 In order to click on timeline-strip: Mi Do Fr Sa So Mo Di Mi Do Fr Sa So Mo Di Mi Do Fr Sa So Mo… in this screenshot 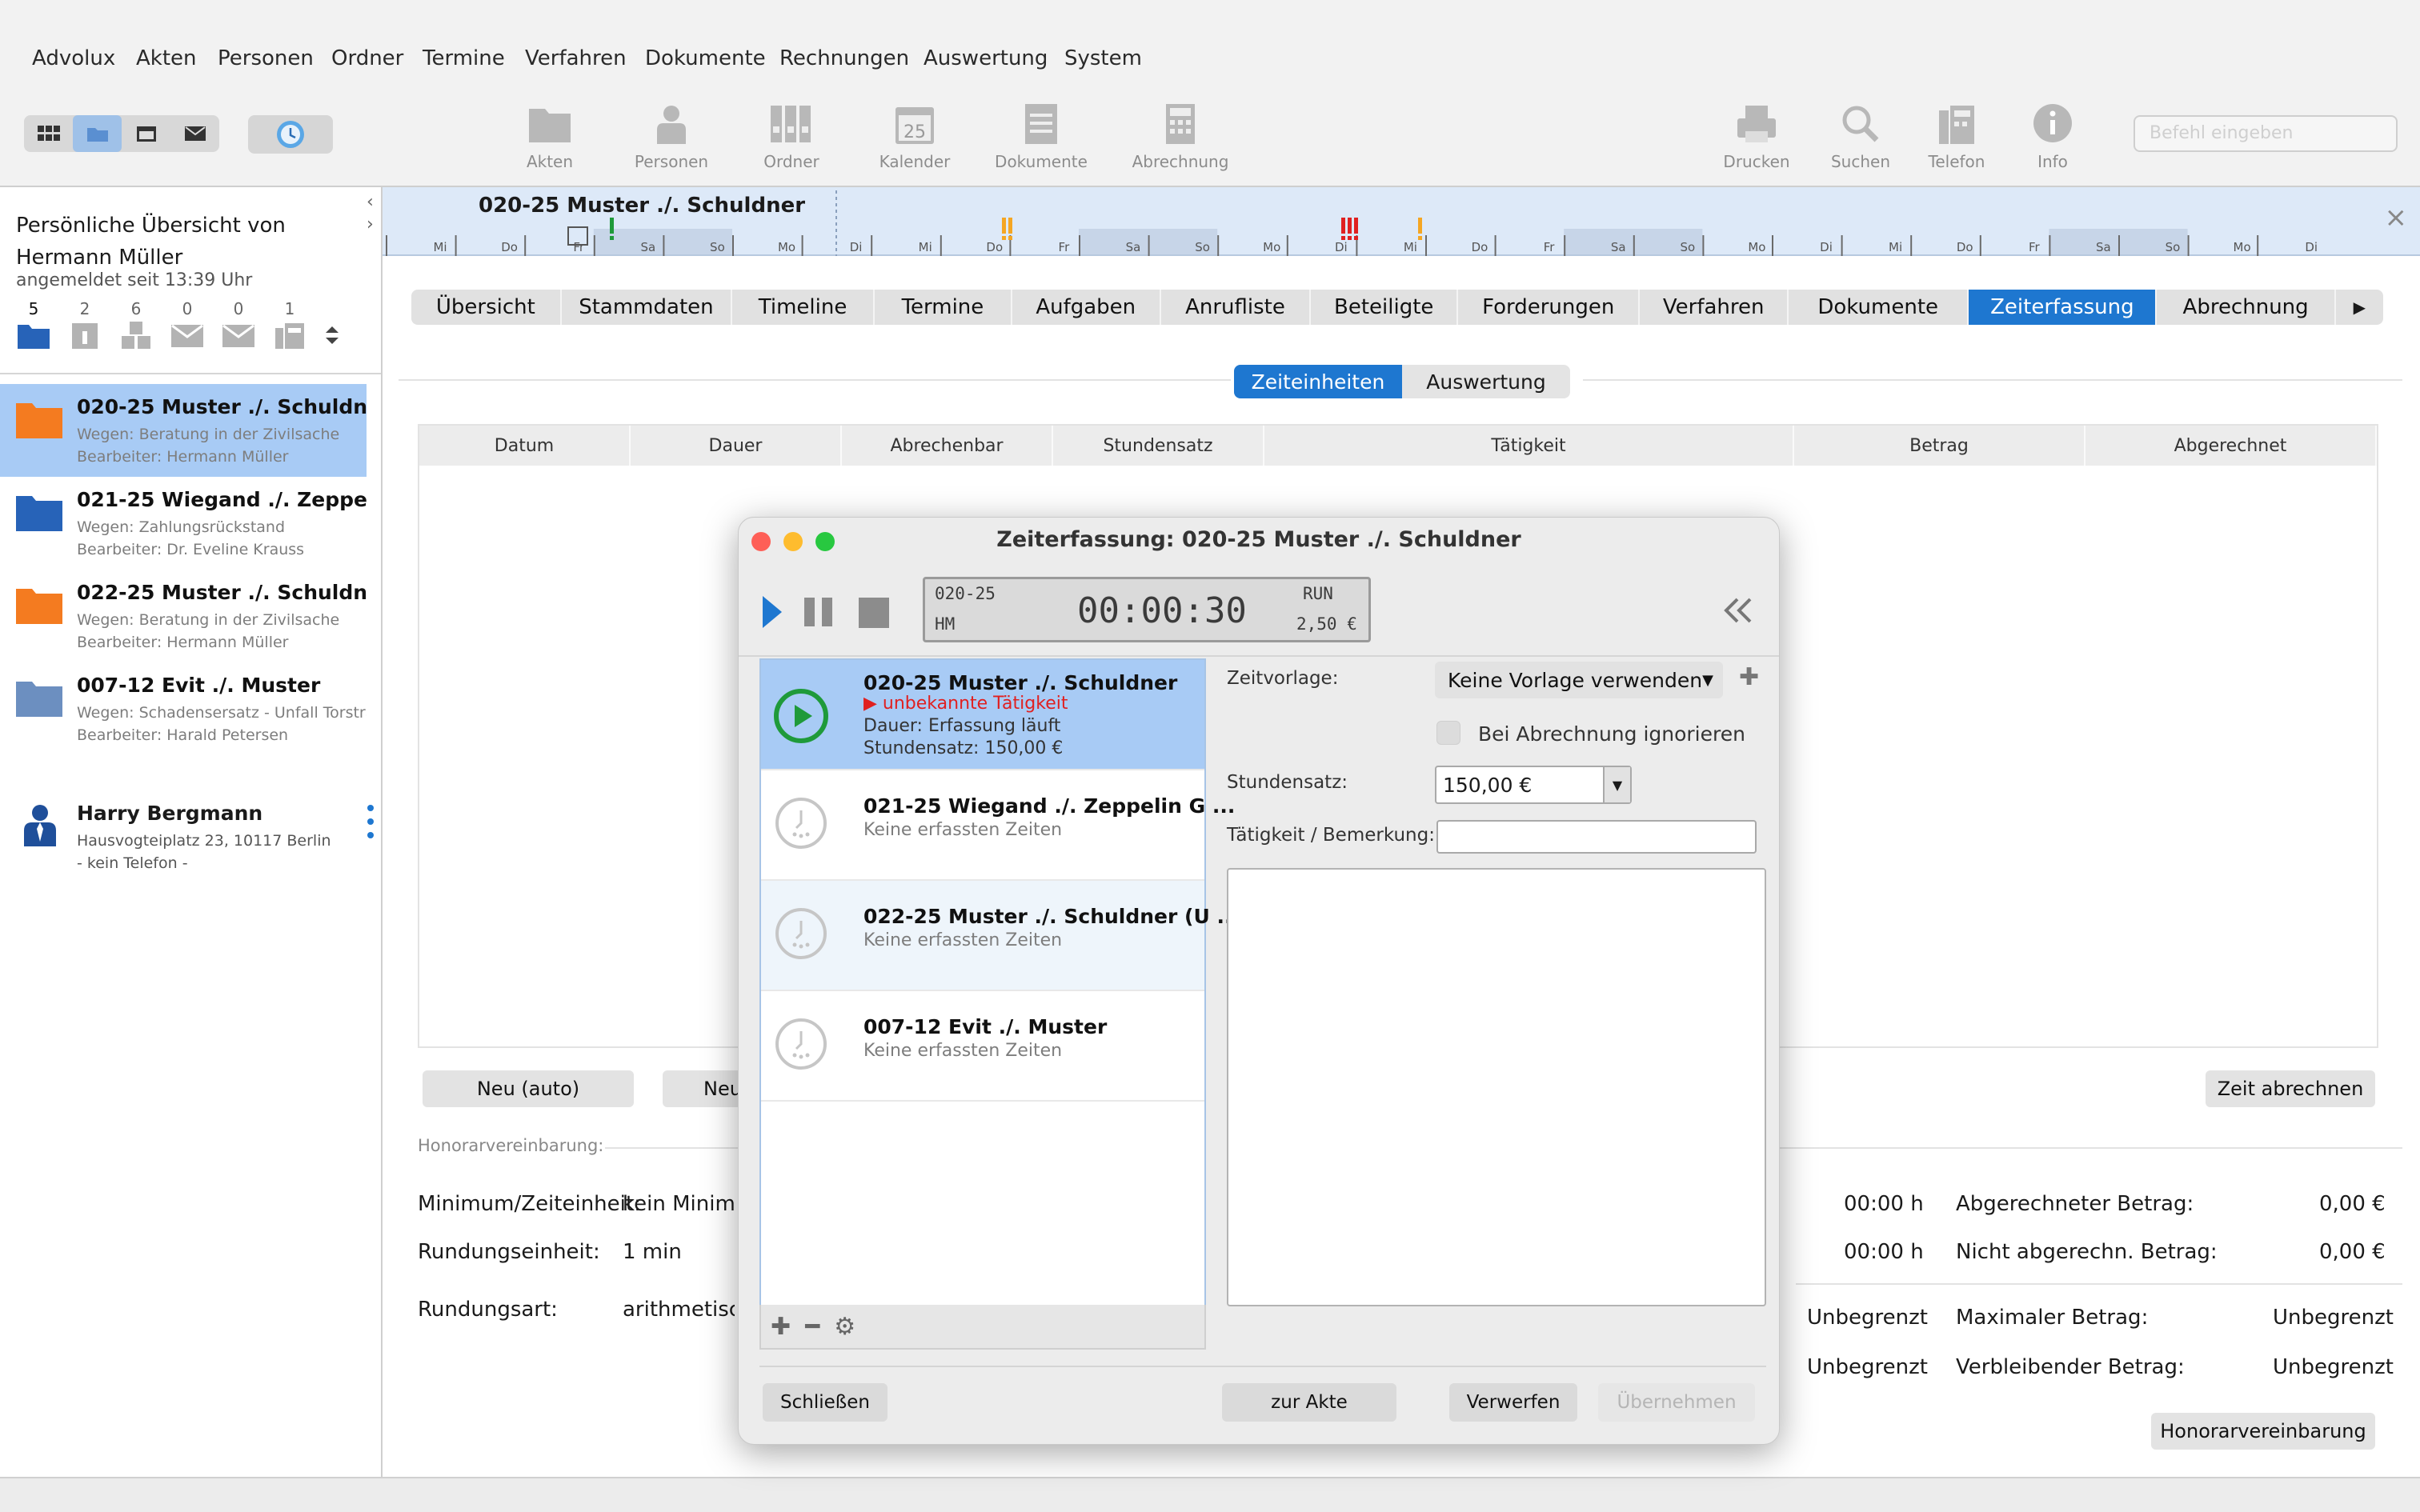, I will do `click(1383, 221)`.